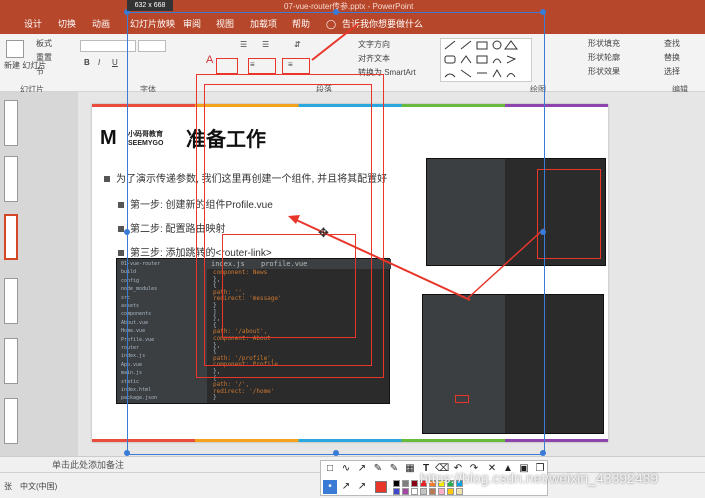 The image size is (705, 498). I want to click on language-indicator: 中文(中国), so click(38, 486).